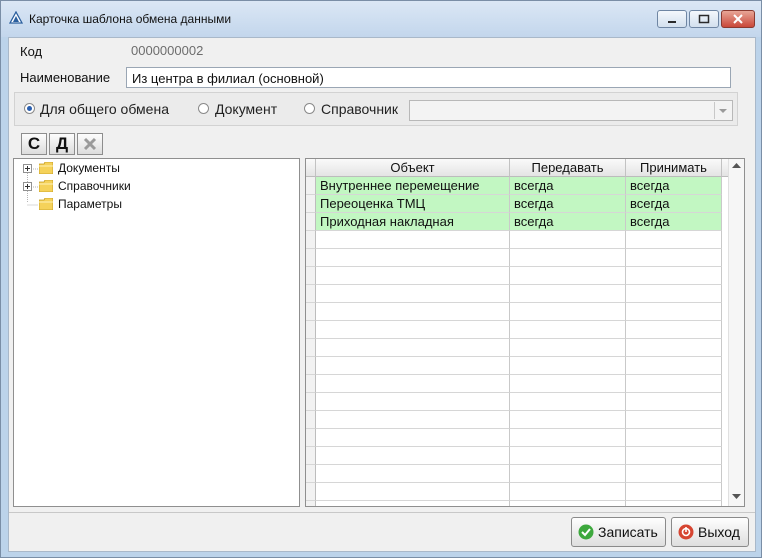  What do you see at coordinates (413, 186) in the screenshot?
I see `table-cell: Внутреннее перемещение` at bounding box center [413, 186].